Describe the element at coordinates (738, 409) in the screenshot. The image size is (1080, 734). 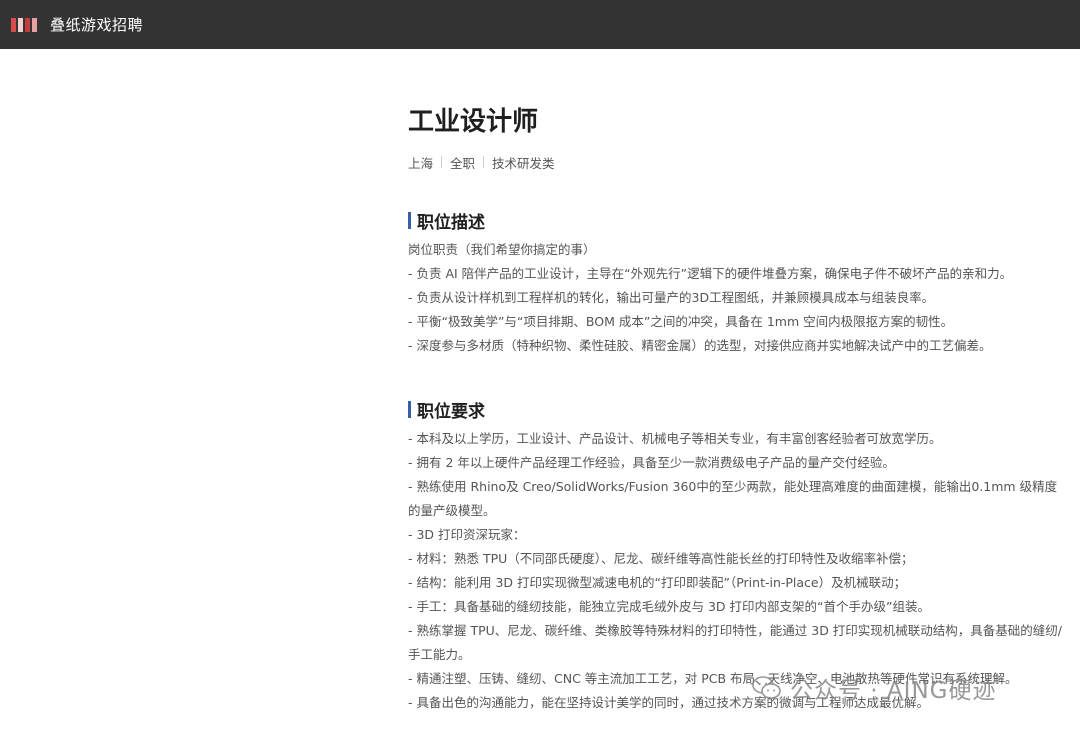
I see `section-heading: 职位要求` at that location.